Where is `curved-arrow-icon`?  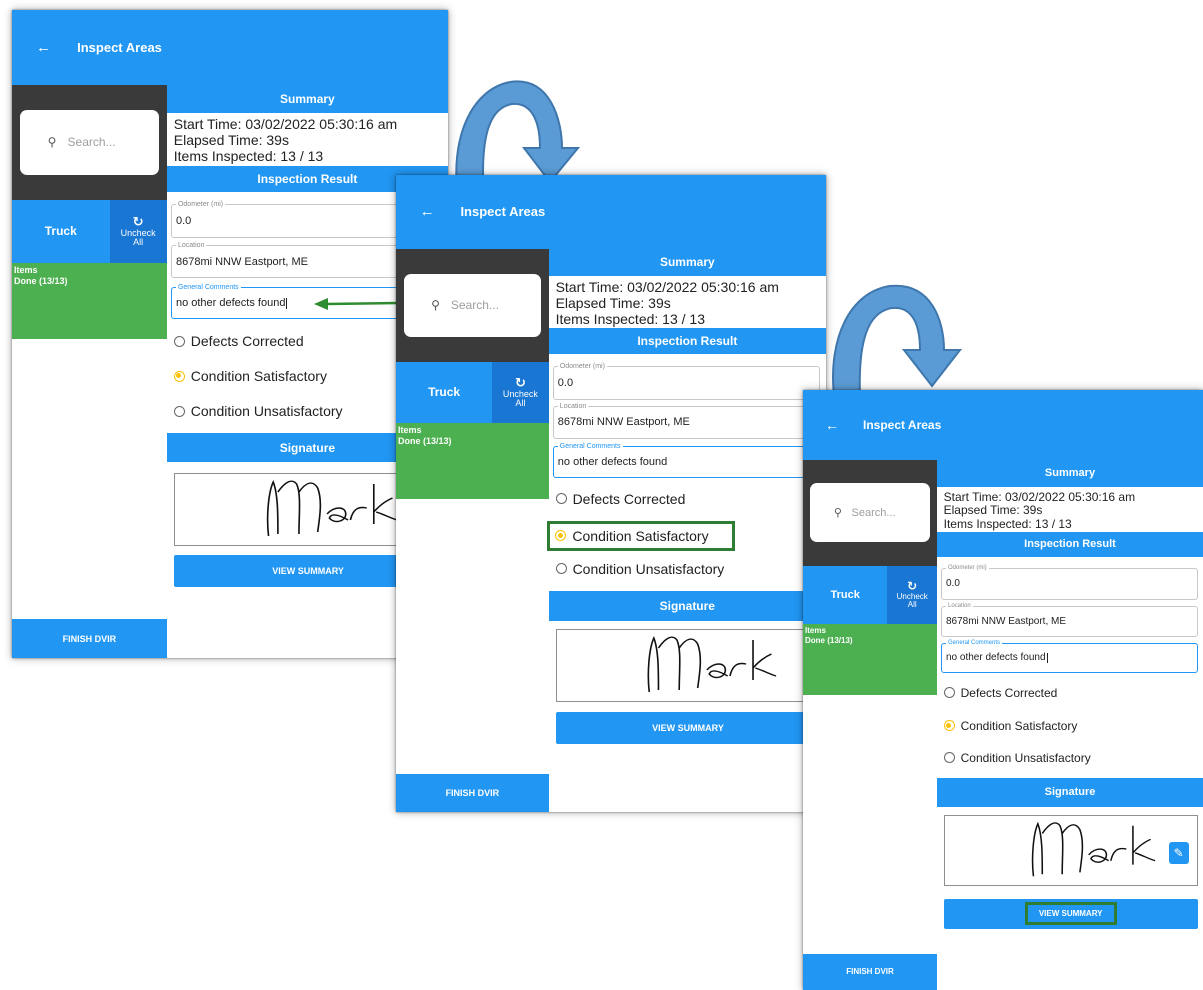 curved-arrow-icon is located at coordinates (897, 340).